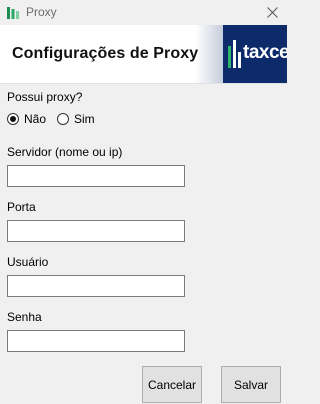 This screenshot has width=320, height=404. Describe the element at coordinates (96, 286) in the screenshot. I see `user-input` at that location.